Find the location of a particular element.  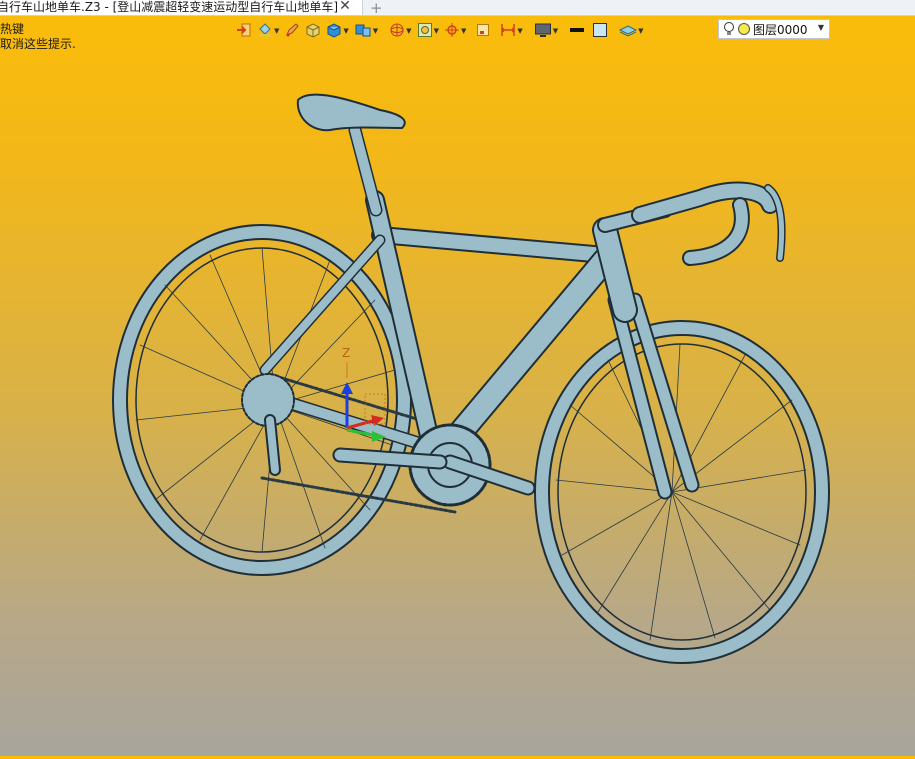

document-tab-title: 自行车山地单车.Z3 - [登山减震超轻变速运动型自行车山地单车] is located at coordinates (169, 7).